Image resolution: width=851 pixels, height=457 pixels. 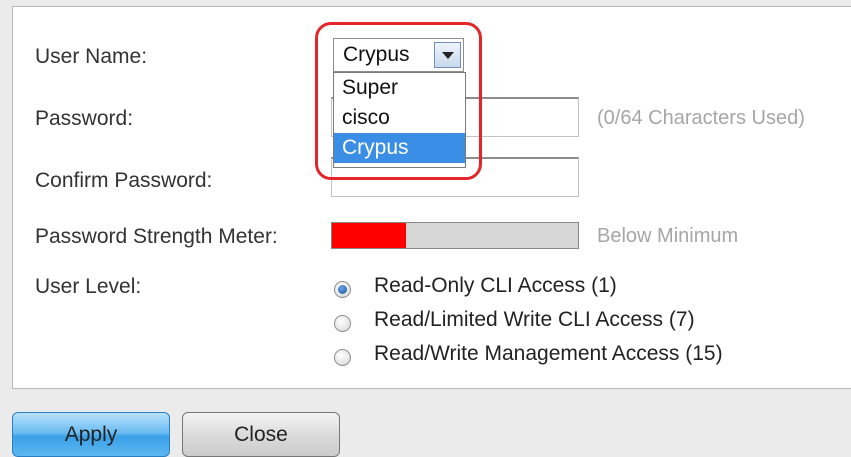 What do you see at coordinates (84, 118) in the screenshot?
I see `password-label: Password:` at bounding box center [84, 118].